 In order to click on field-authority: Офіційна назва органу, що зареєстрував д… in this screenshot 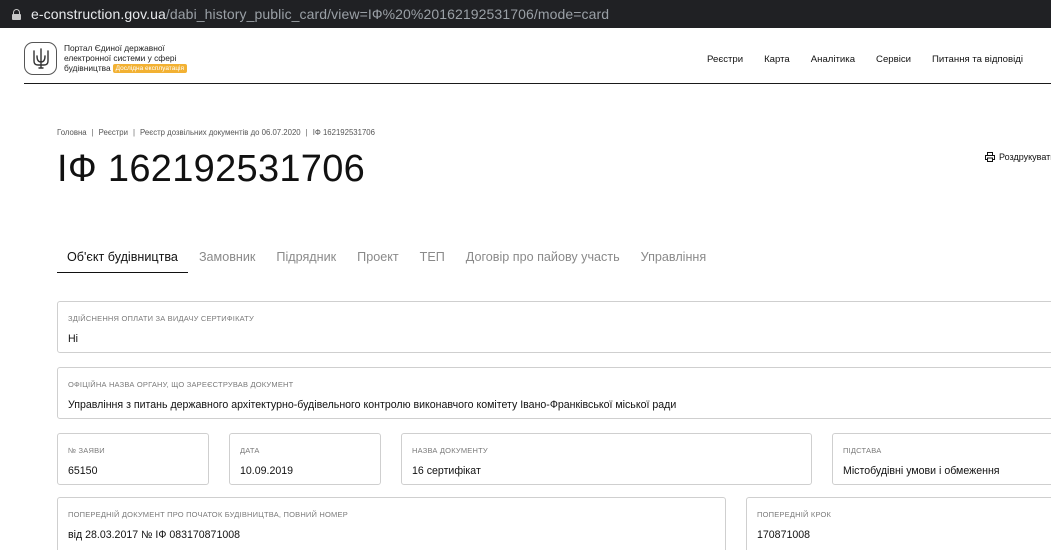, I will do `click(554, 393)`.